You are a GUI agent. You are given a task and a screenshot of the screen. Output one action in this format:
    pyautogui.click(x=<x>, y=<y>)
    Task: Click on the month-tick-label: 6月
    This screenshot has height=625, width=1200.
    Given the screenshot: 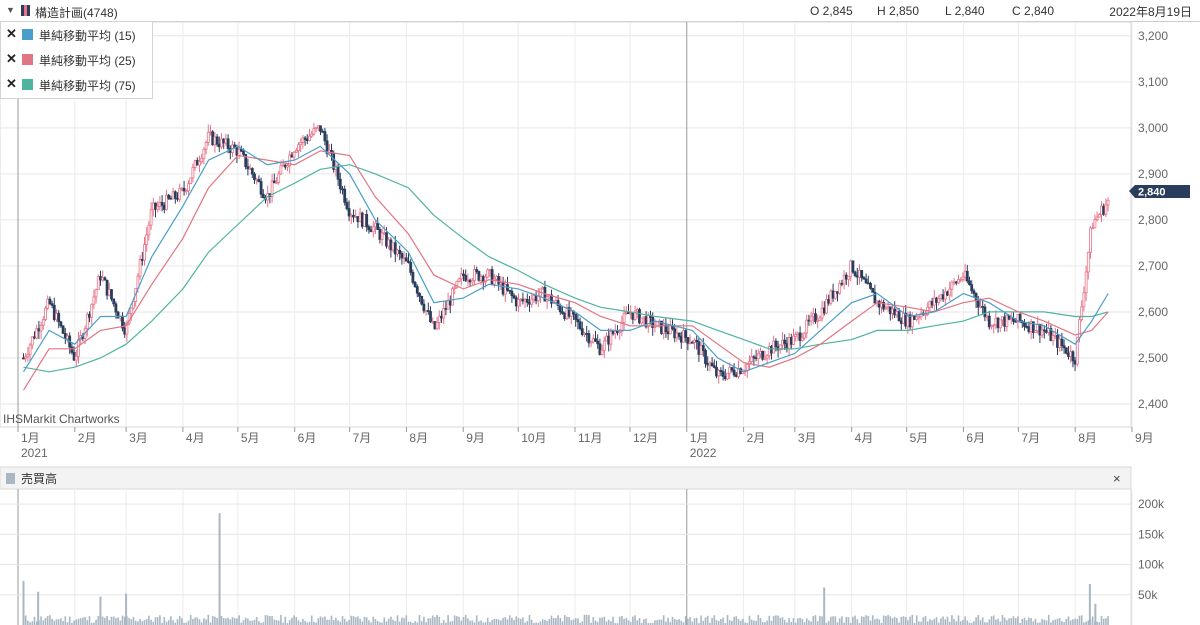 What is the action you would take?
    pyautogui.click(x=975, y=438)
    